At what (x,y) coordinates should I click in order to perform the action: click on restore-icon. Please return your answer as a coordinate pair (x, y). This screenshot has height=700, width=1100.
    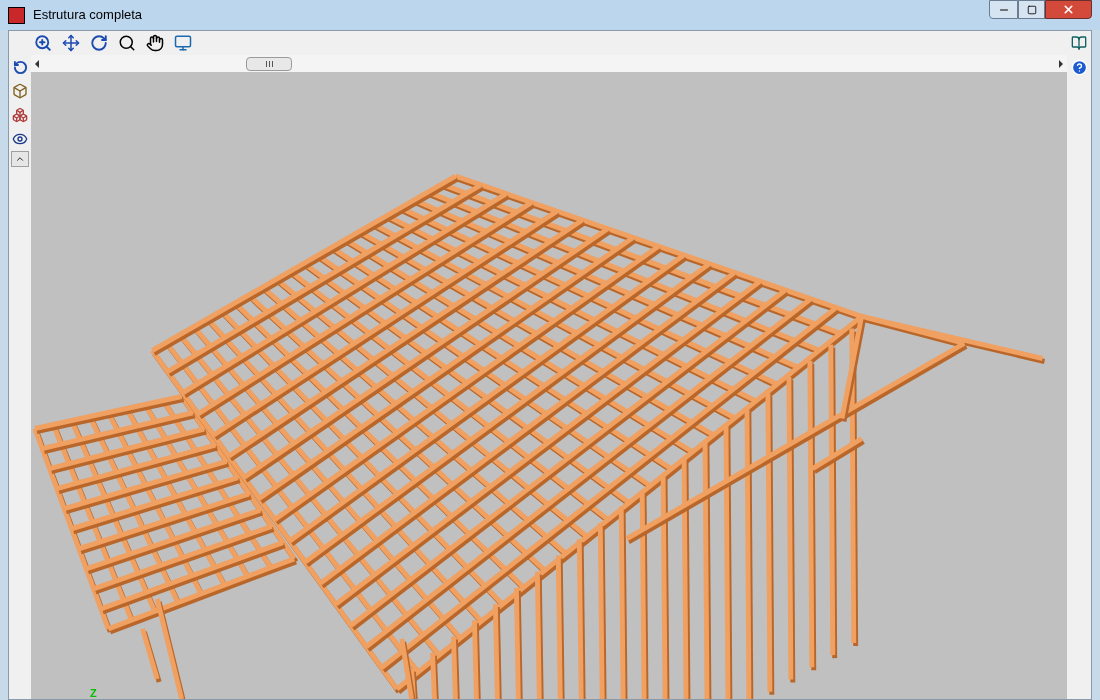
    Looking at the image, I should click on (1031, 9).